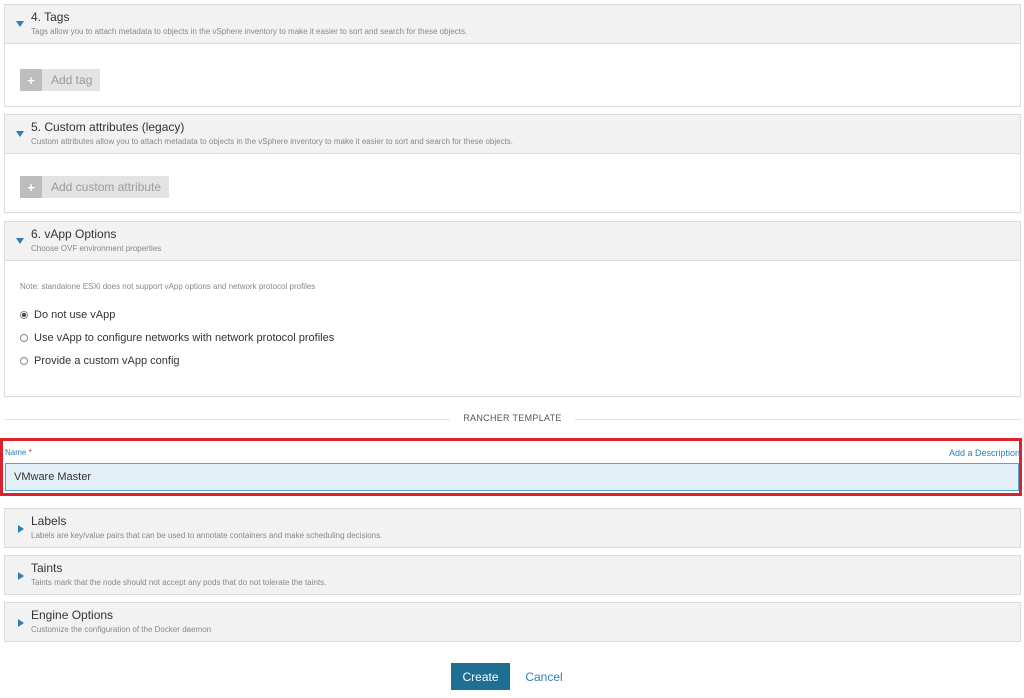  Describe the element at coordinates (512, 418) in the screenshot. I see `rancher-template-heading: RANCHER TEMPLATE` at that location.